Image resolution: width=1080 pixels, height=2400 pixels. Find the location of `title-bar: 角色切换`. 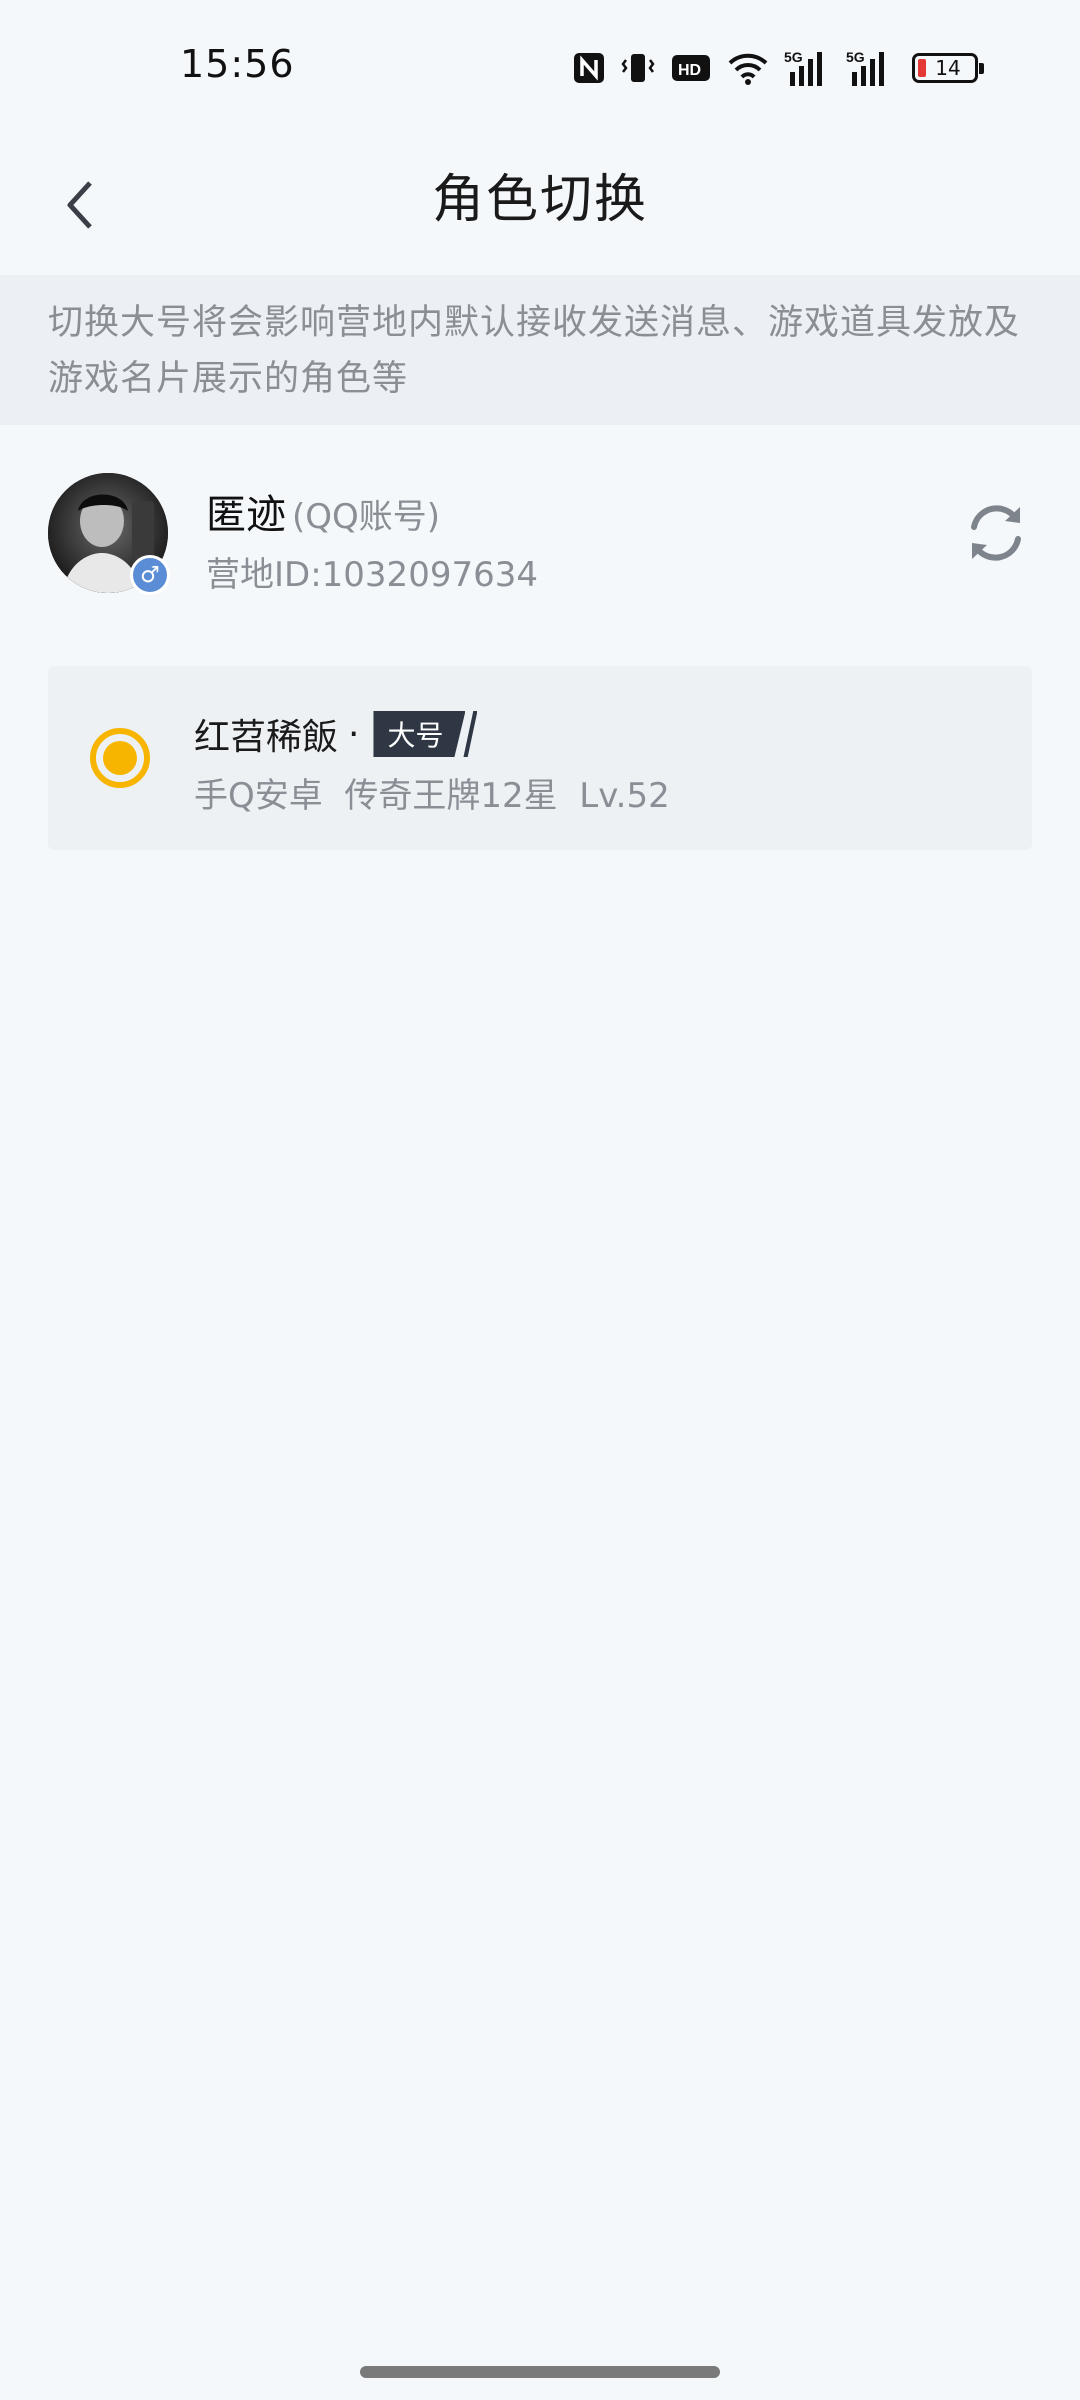

title-bar: 角色切换 is located at coordinates (540, 205).